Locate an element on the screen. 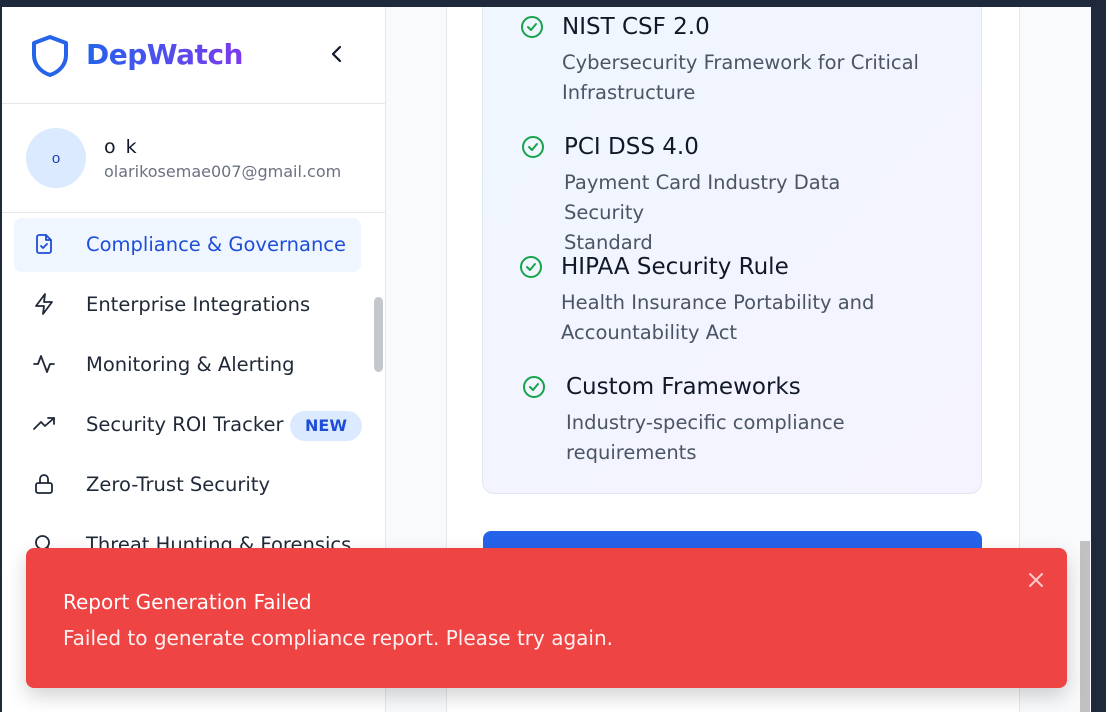 This screenshot has width=1106, height=712. close-icon is located at coordinates (1036, 580).